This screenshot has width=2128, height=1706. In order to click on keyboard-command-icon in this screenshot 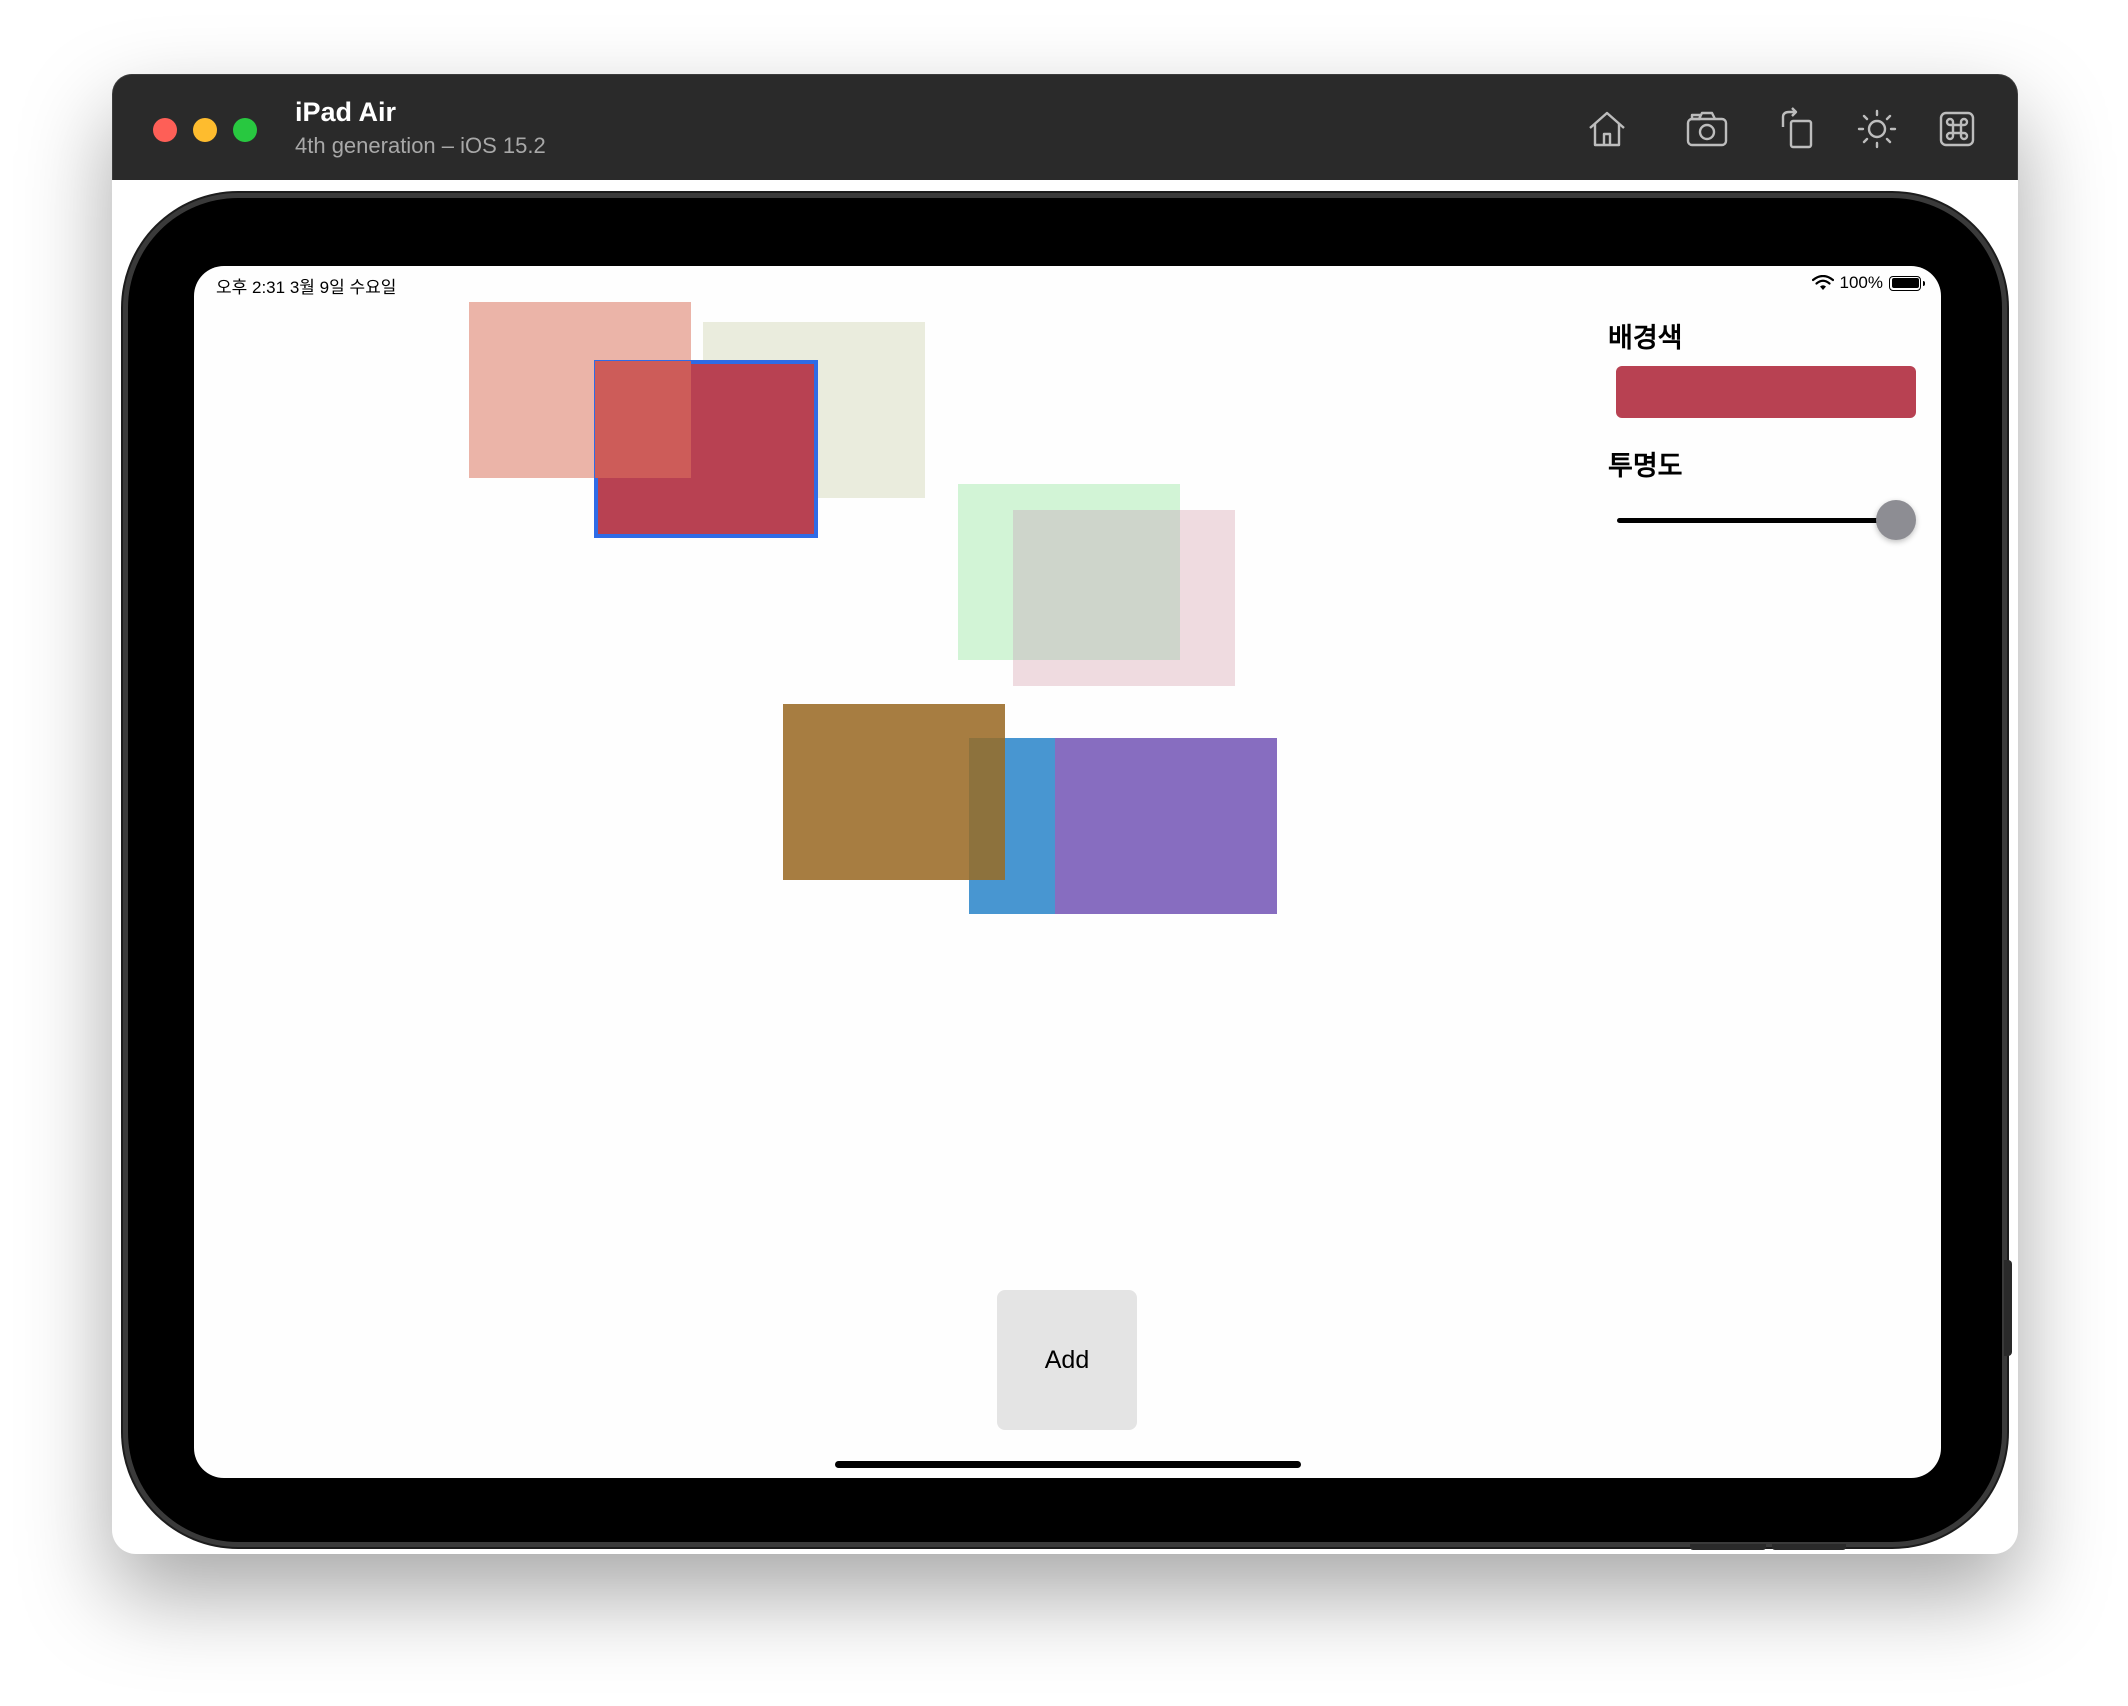, I will do `click(1957, 129)`.